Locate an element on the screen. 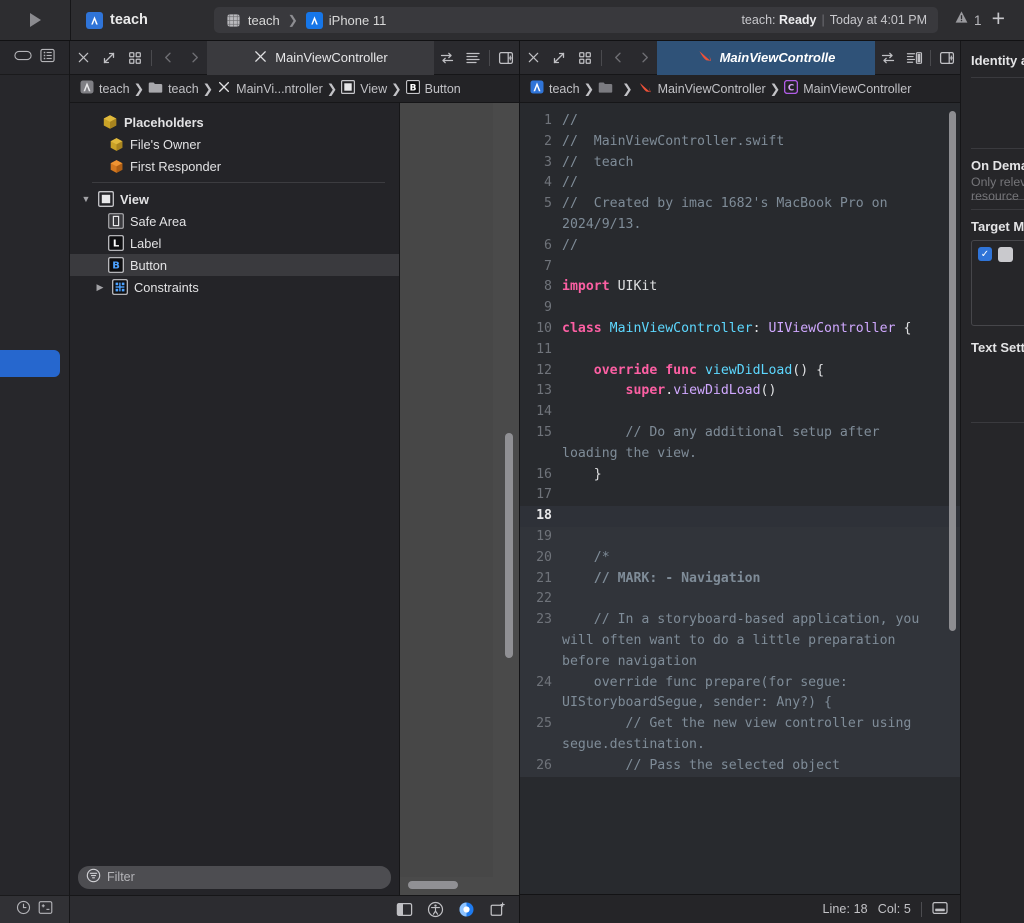 The image size is (1024, 923). chevron-down-icon: ▼ is located at coordinates (86, 199).